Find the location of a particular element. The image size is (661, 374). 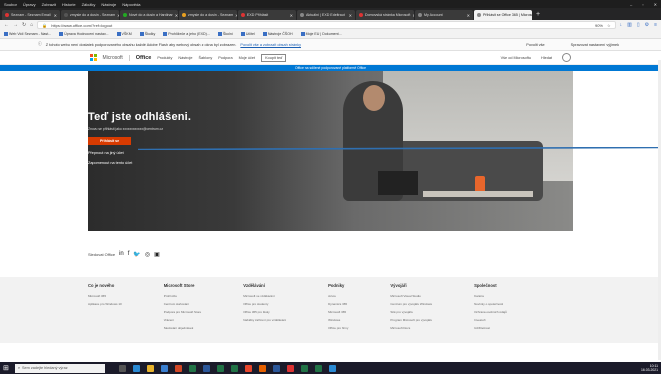

footer-link: Microsoft ve vzdělávání is located at coordinates (264, 296).